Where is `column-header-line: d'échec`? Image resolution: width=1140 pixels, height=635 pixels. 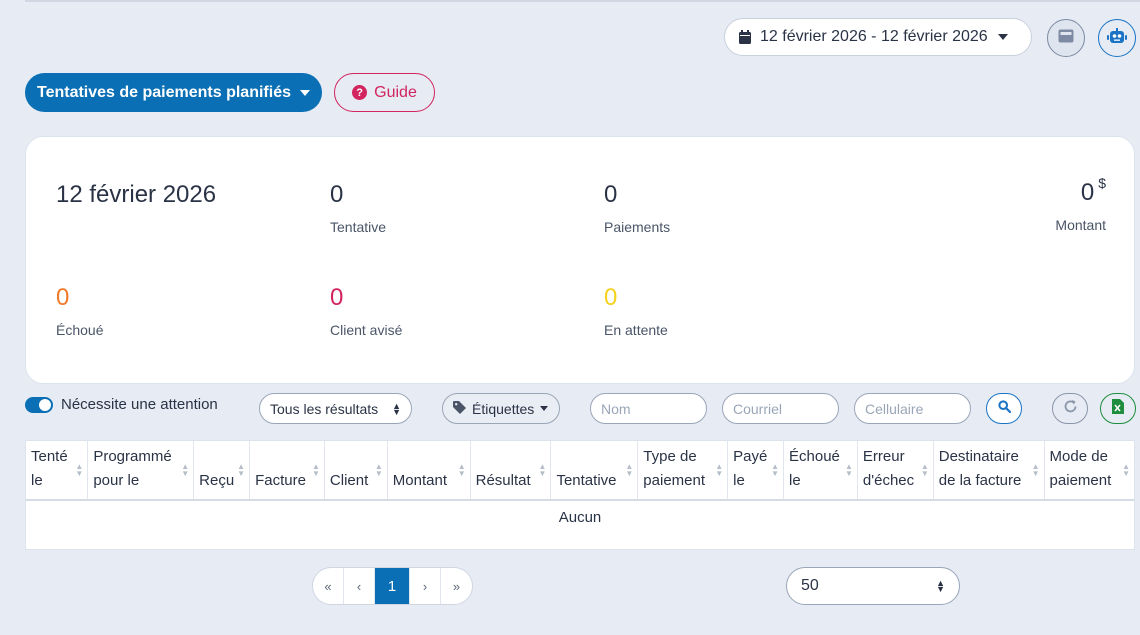 column-header-line: d'échec is located at coordinates (888, 480).